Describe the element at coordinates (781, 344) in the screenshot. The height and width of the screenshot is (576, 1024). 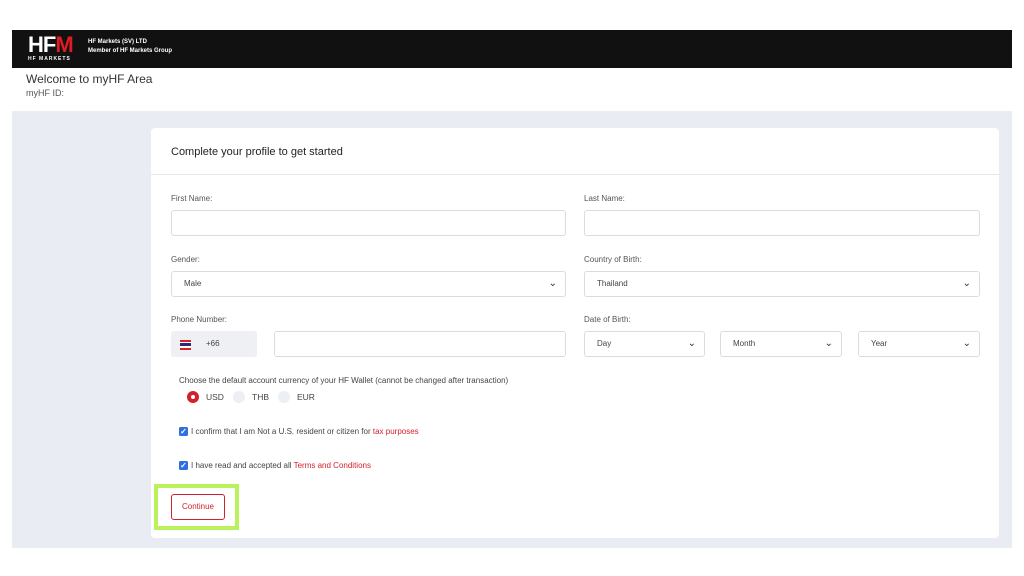
I see `dob-month-select: Month ⌄` at that location.